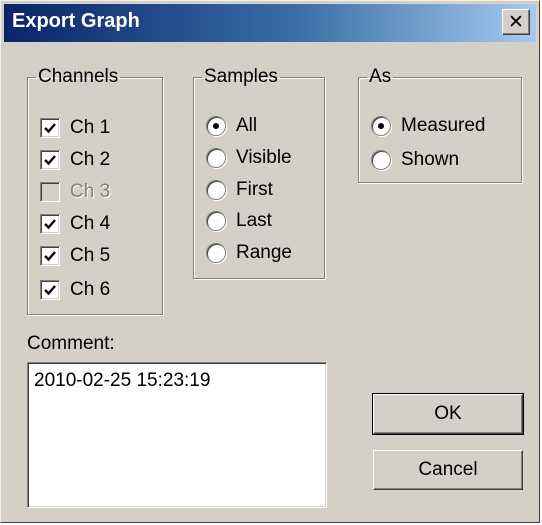  I want to click on comment-text: 2010-02-25 15:23:19, so click(122, 380).